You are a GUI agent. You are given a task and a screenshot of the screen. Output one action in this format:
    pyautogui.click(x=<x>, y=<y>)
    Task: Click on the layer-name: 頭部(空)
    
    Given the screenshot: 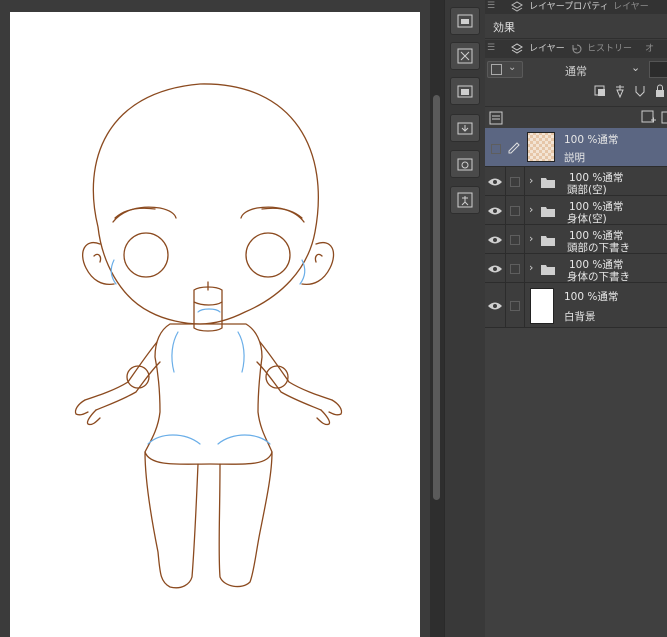 What is the action you would take?
    pyautogui.click(x=587, y=189)
    